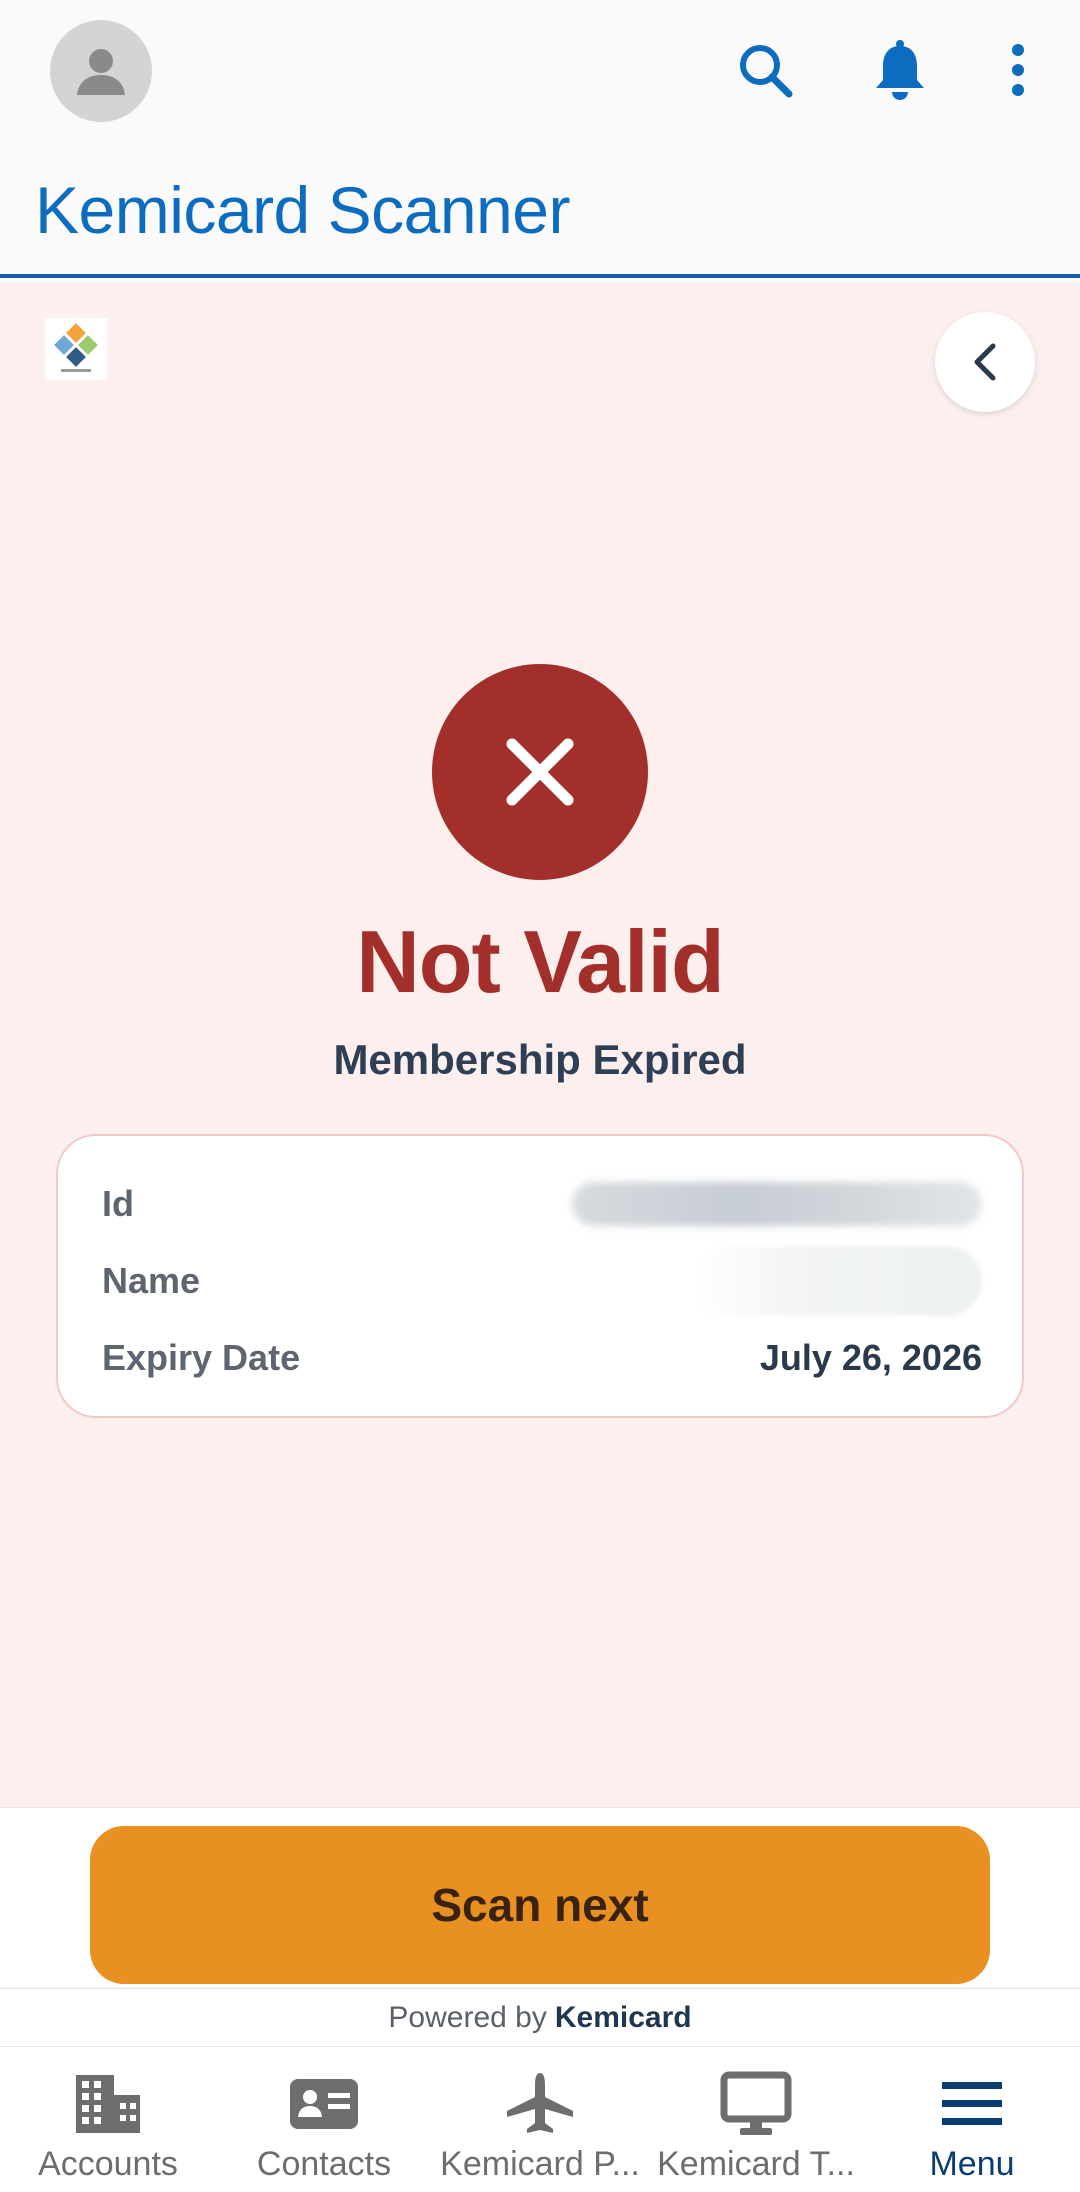  I want to click on info-row-name: Name, so click(542, 1281).